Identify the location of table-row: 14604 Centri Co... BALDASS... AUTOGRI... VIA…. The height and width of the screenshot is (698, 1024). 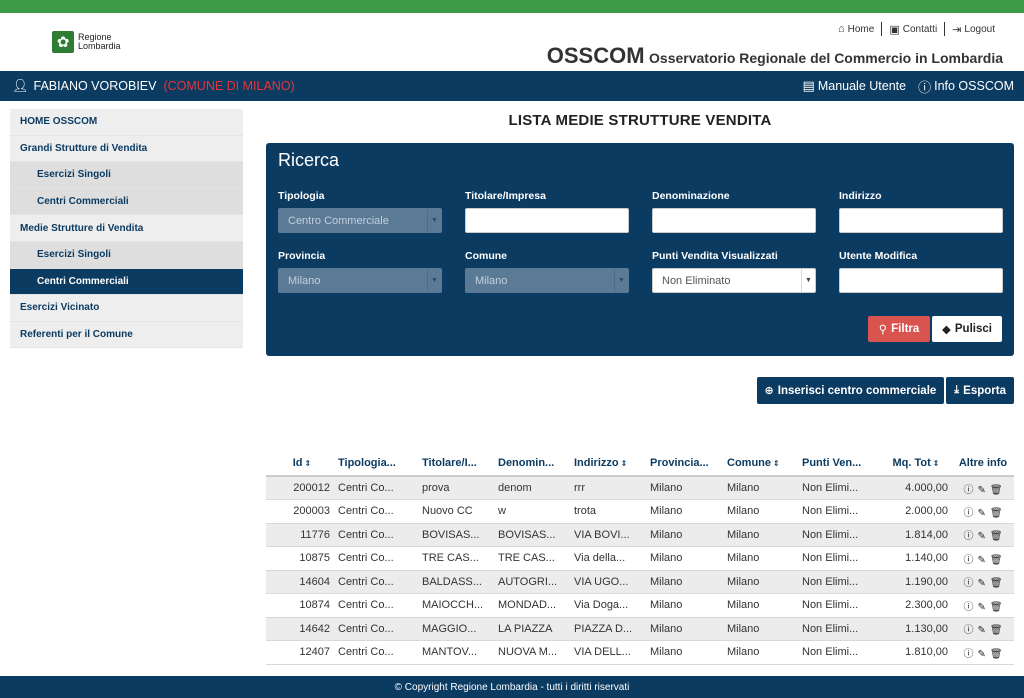
(640, 582).